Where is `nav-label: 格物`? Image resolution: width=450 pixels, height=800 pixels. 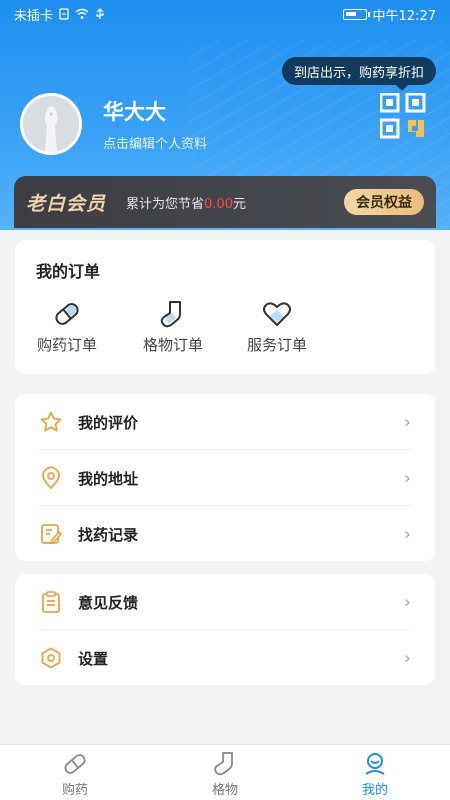 nav-label: 格物 is located at coordinates (224, 790).